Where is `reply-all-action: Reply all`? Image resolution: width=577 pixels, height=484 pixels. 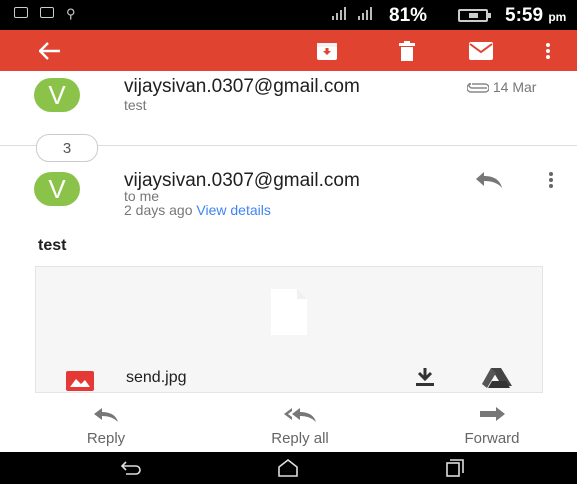 reply-all-action: Reply all is located at coordinates (300, 426).